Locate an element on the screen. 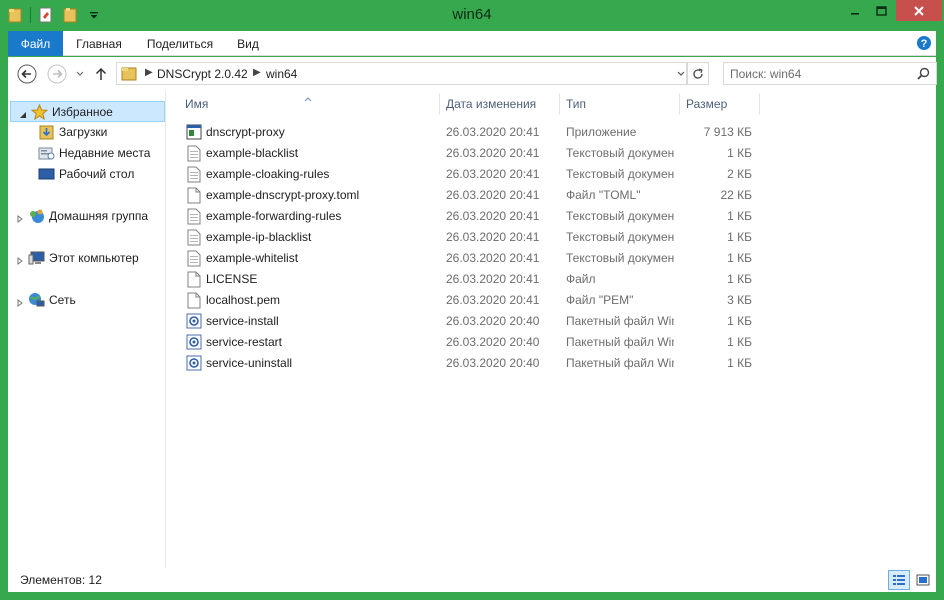  file-name: service-restart is located at coordinates (244, 342).